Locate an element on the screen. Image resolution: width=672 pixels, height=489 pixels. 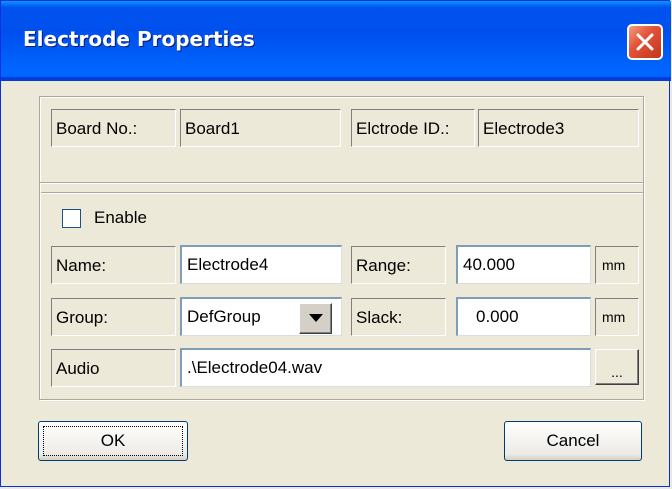
board-no-label: Board No.: is located at coordinates (113, 128).